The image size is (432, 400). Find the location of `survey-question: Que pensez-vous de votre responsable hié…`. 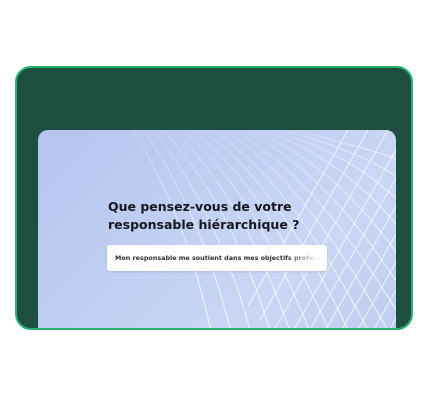

survey-question: Que pensez-vous de votre responsable hié… is located at coordinates (204, 215).